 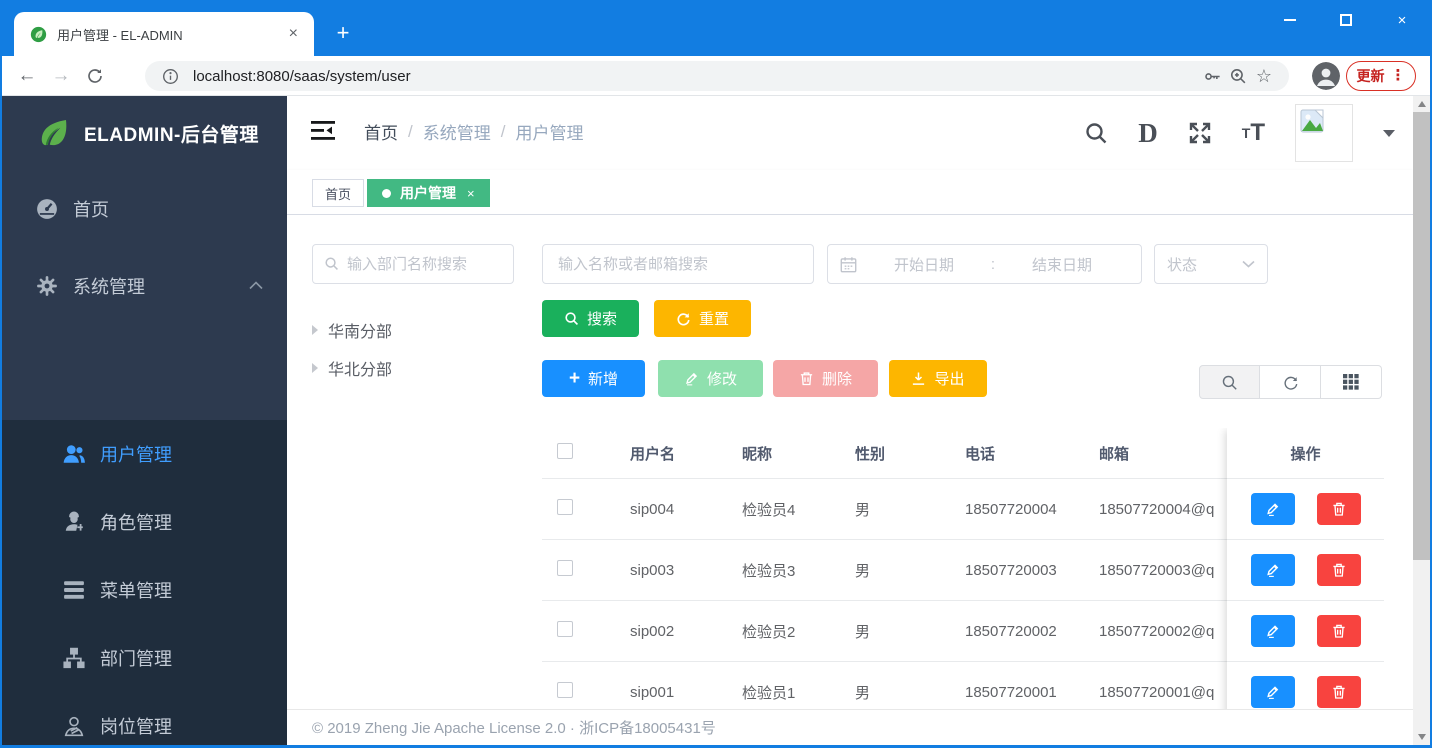 I want to click on reload-icon, so click(x=95, y=76).